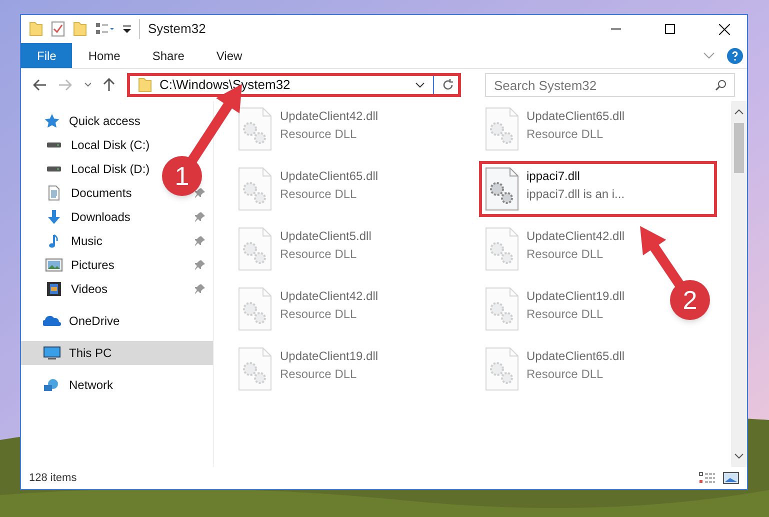  Describe the element at coordinates (553, 176) in the screenshot. I see `file-name: ippaci7.dll` at that location.